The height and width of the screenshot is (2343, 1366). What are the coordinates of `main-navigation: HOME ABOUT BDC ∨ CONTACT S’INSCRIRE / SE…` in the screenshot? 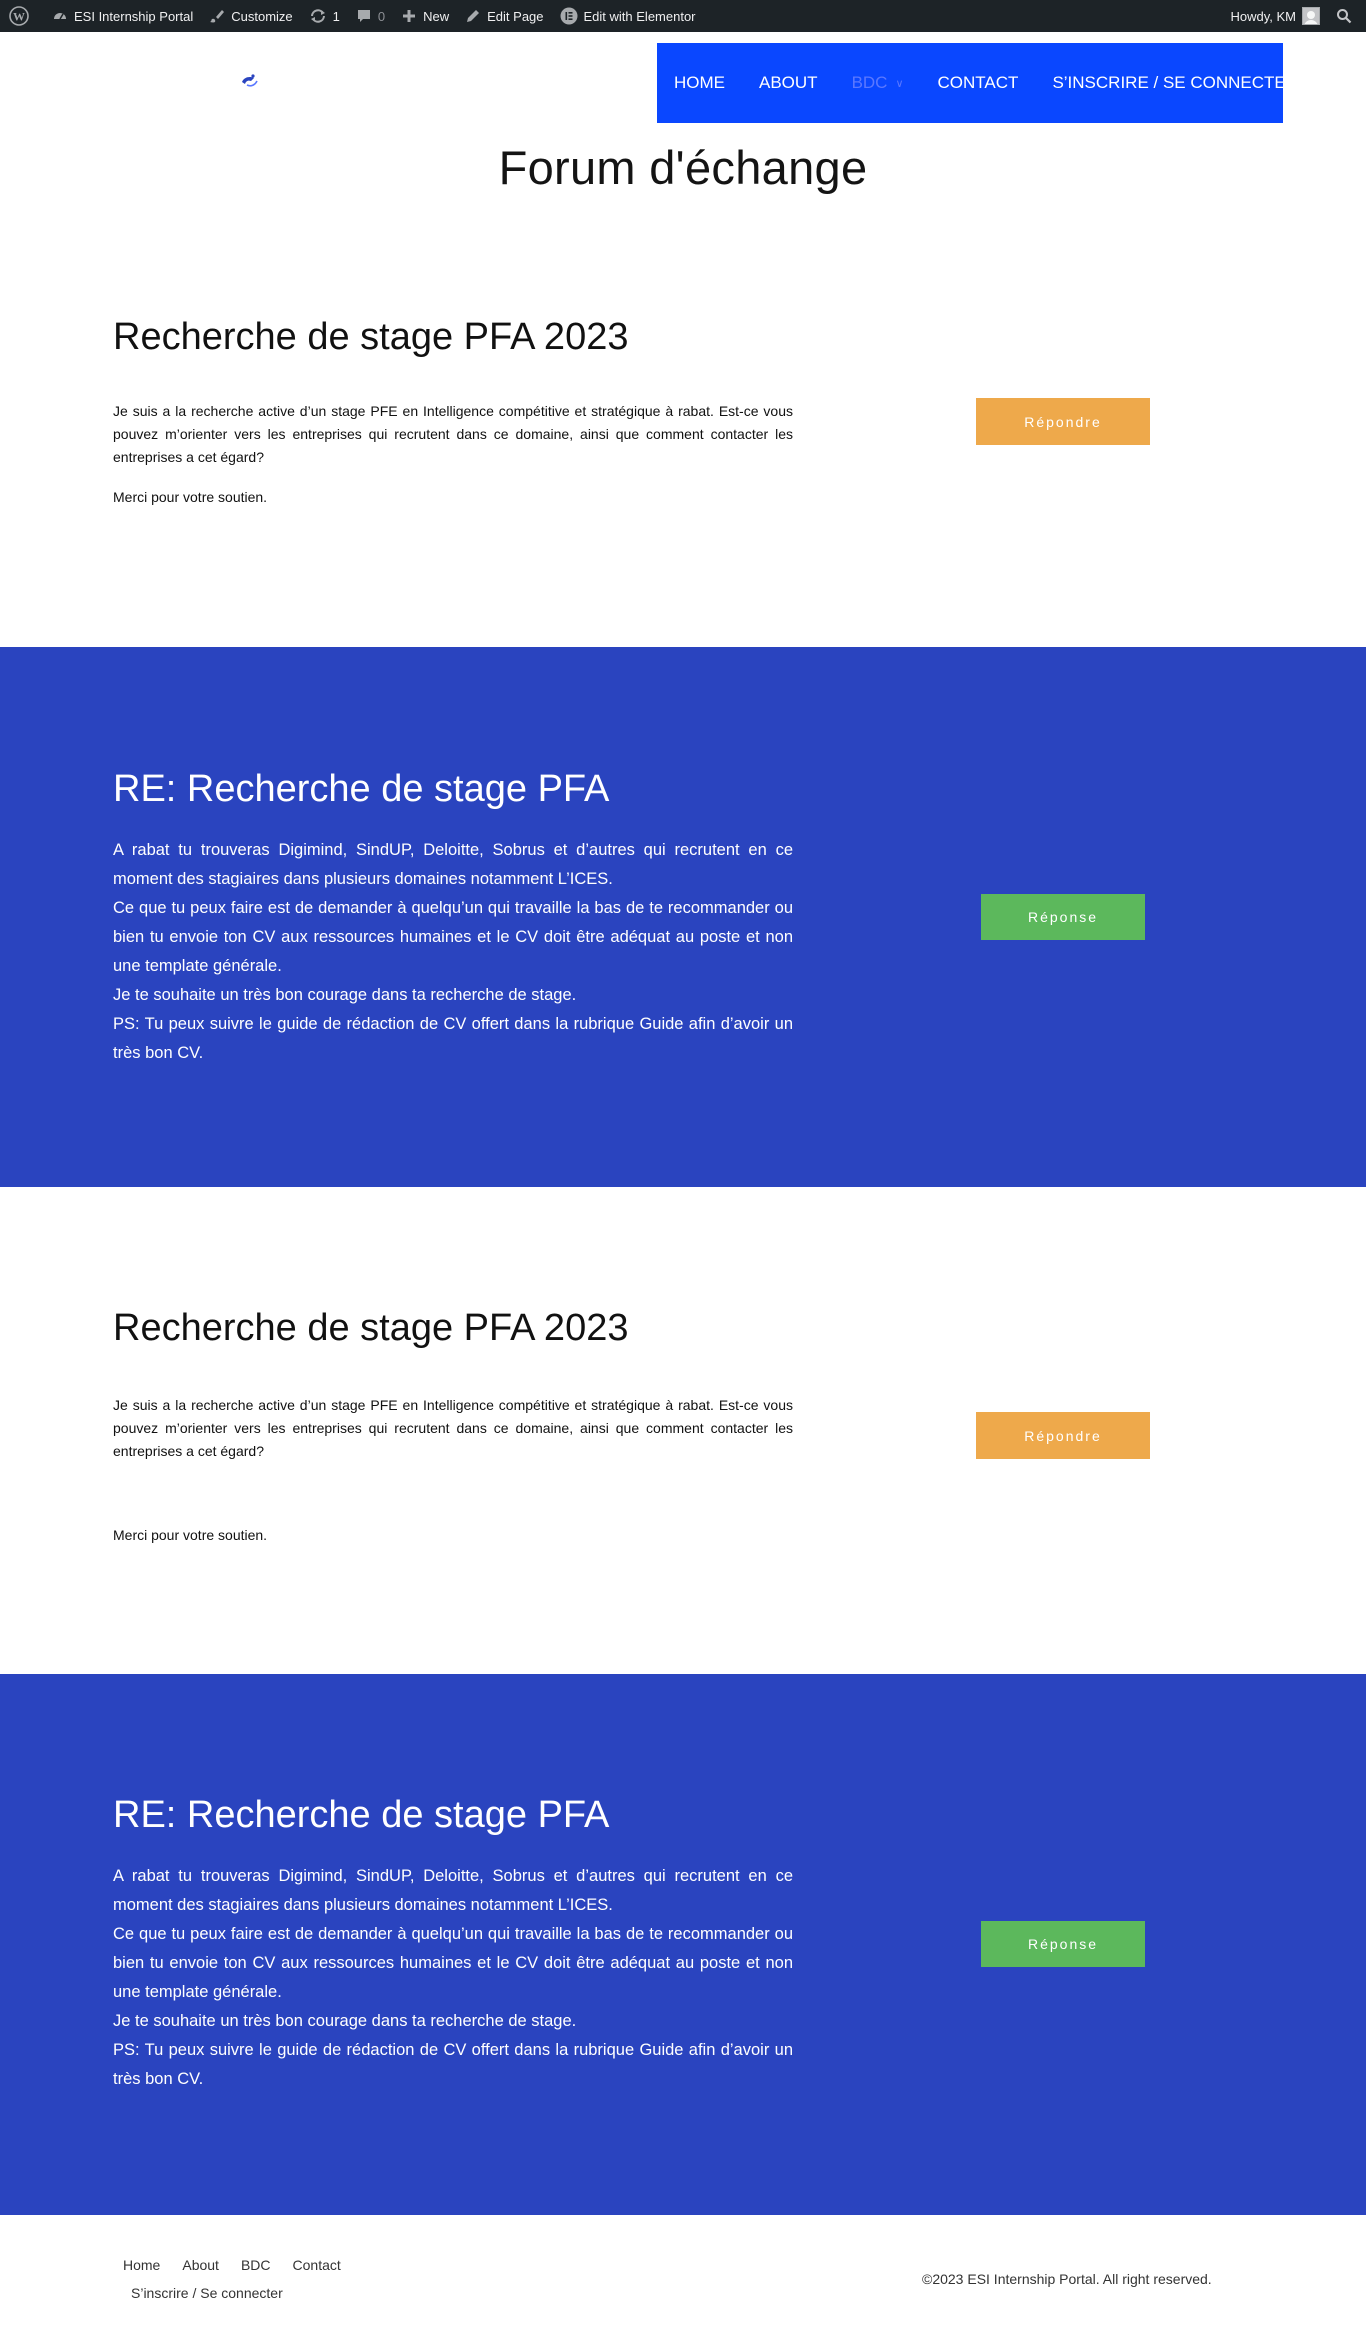 It's located at (977, 83).